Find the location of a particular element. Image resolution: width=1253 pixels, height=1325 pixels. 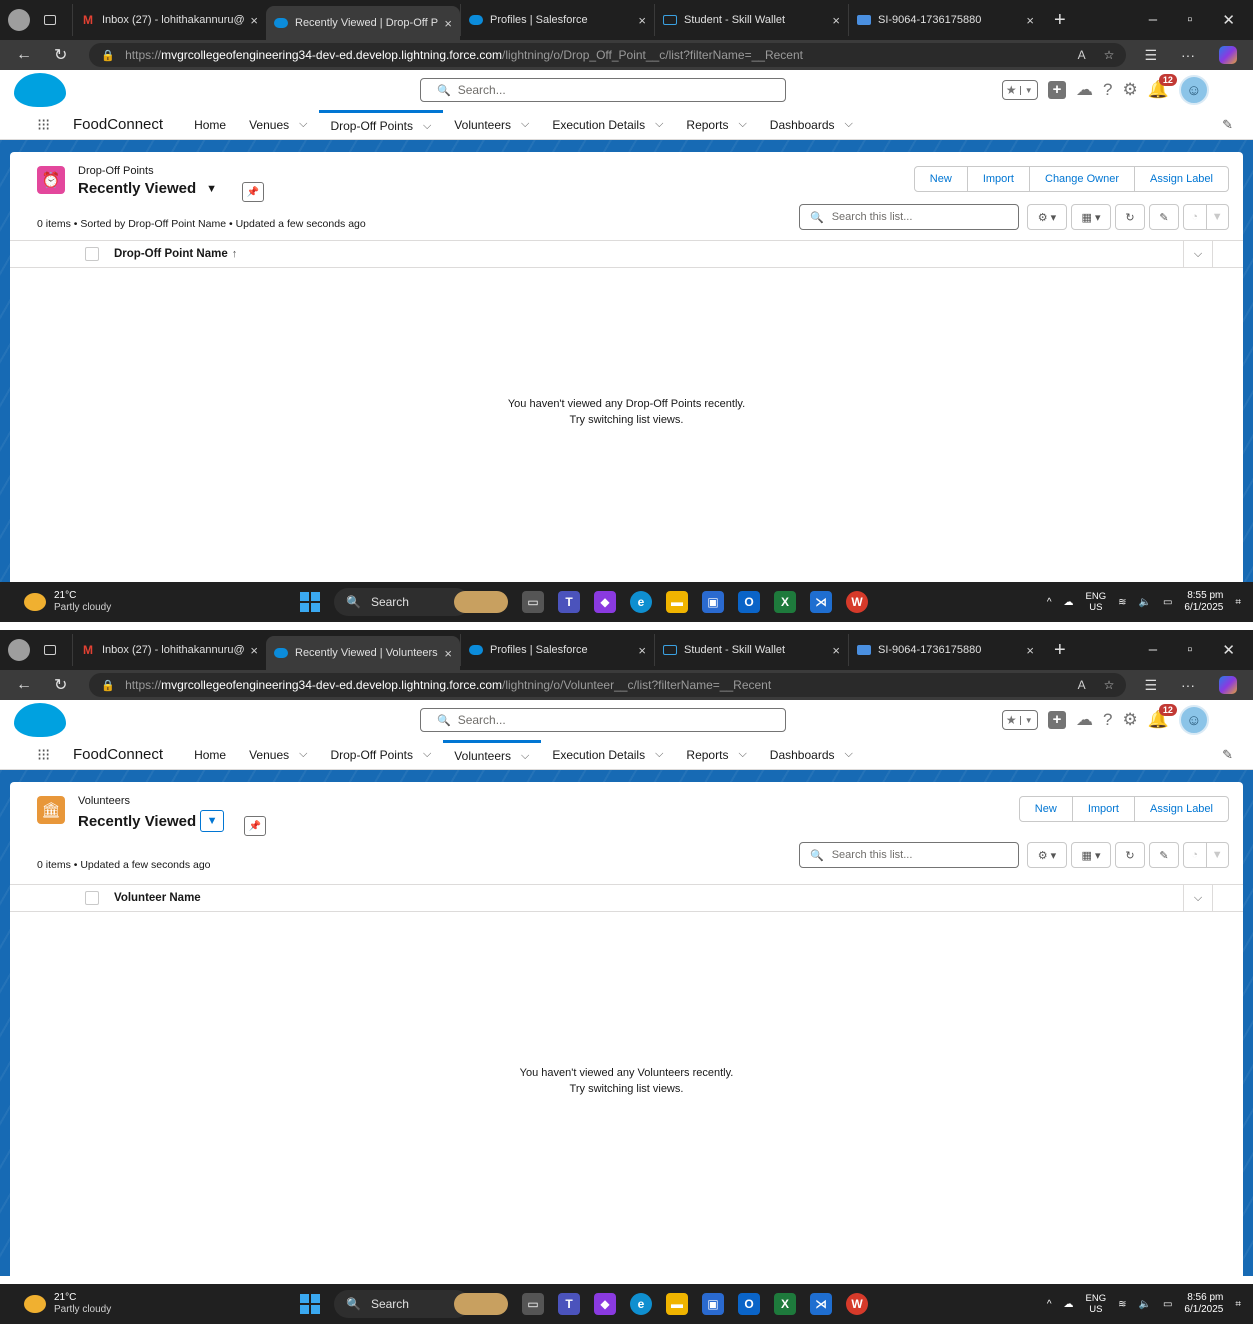

browser-tab: Student - Skill Wallet × is located at coordinates (751, 20).